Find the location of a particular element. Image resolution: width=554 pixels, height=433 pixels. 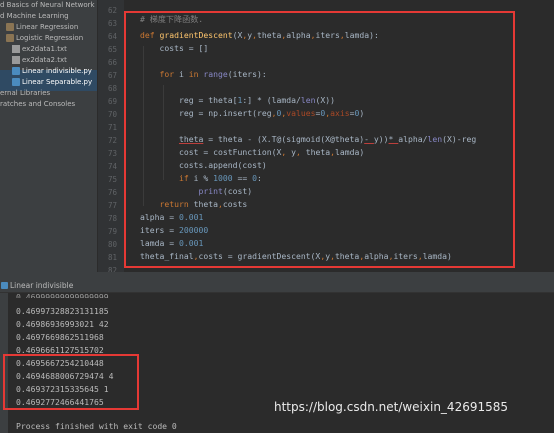

tree-item-logistic-regression: Logistic Regression is located at coordinates (44, 38).